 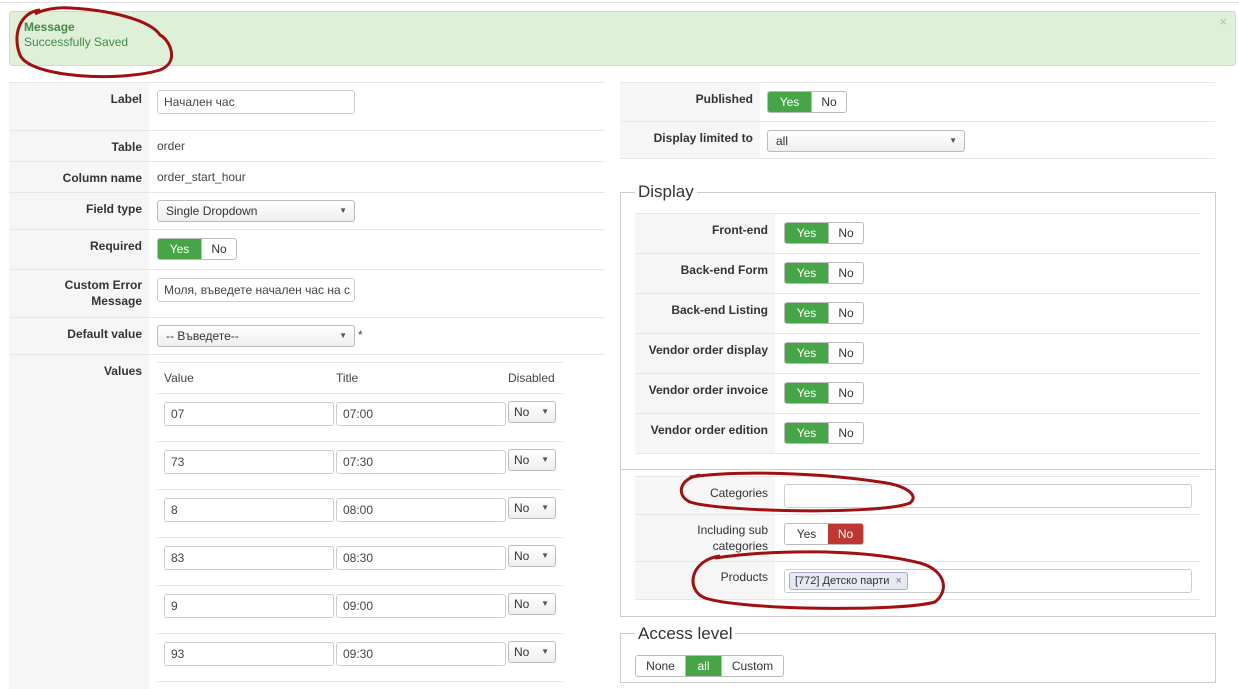 I want to click on table-label: Table, so click(x=79, y=146).